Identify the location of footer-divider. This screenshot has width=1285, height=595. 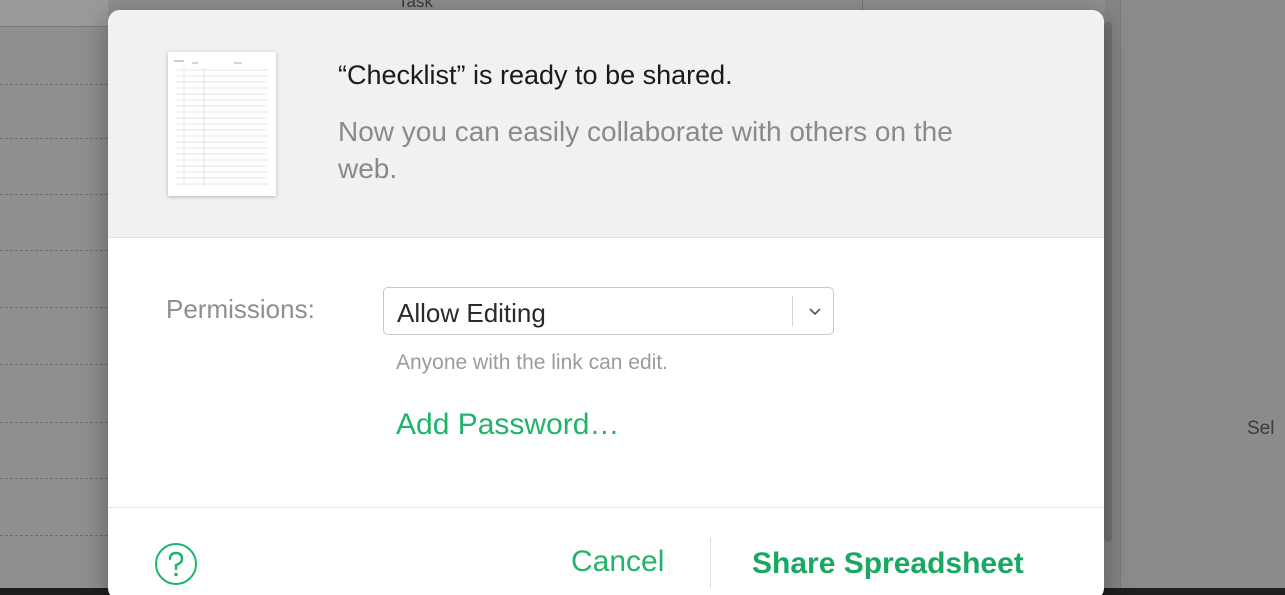
(606, 507).